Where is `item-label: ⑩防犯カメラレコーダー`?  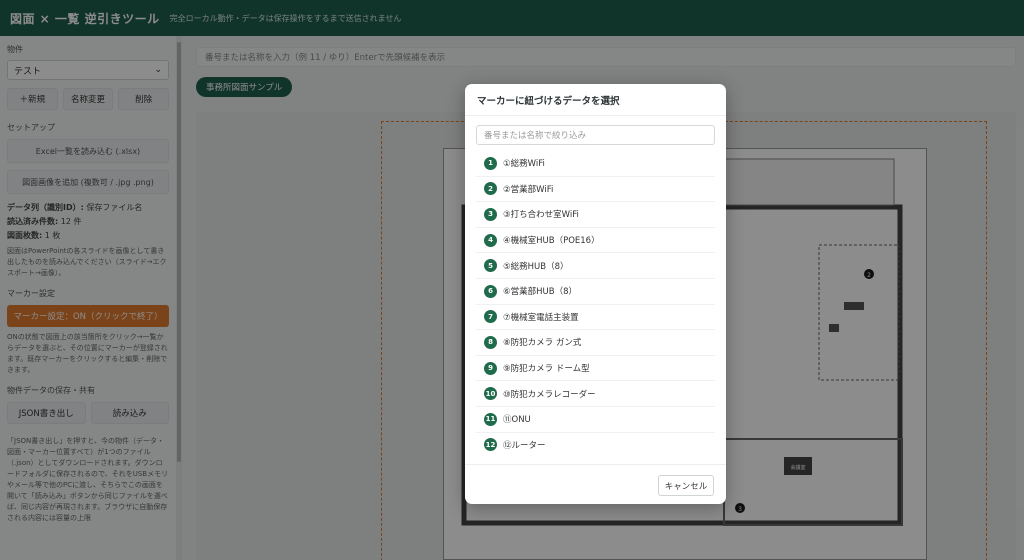
item-label: ⑩防犯カメラレコーダー is located at coordinates (549, 394).